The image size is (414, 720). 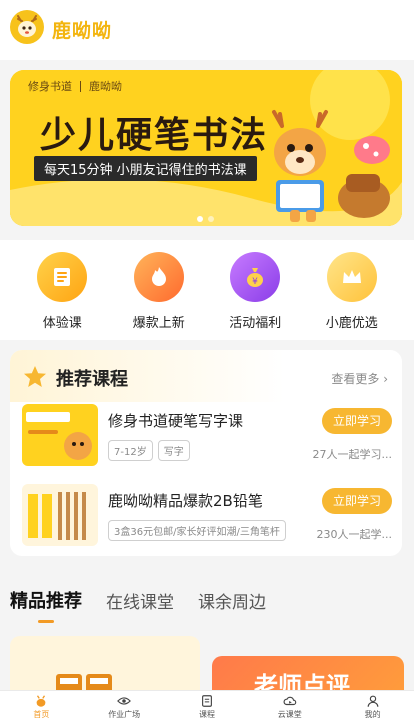 What do you see at coordinates (92, 379) in the screenshot?
I see `section-title: 推荐课程` at bounding box center [92, 379].